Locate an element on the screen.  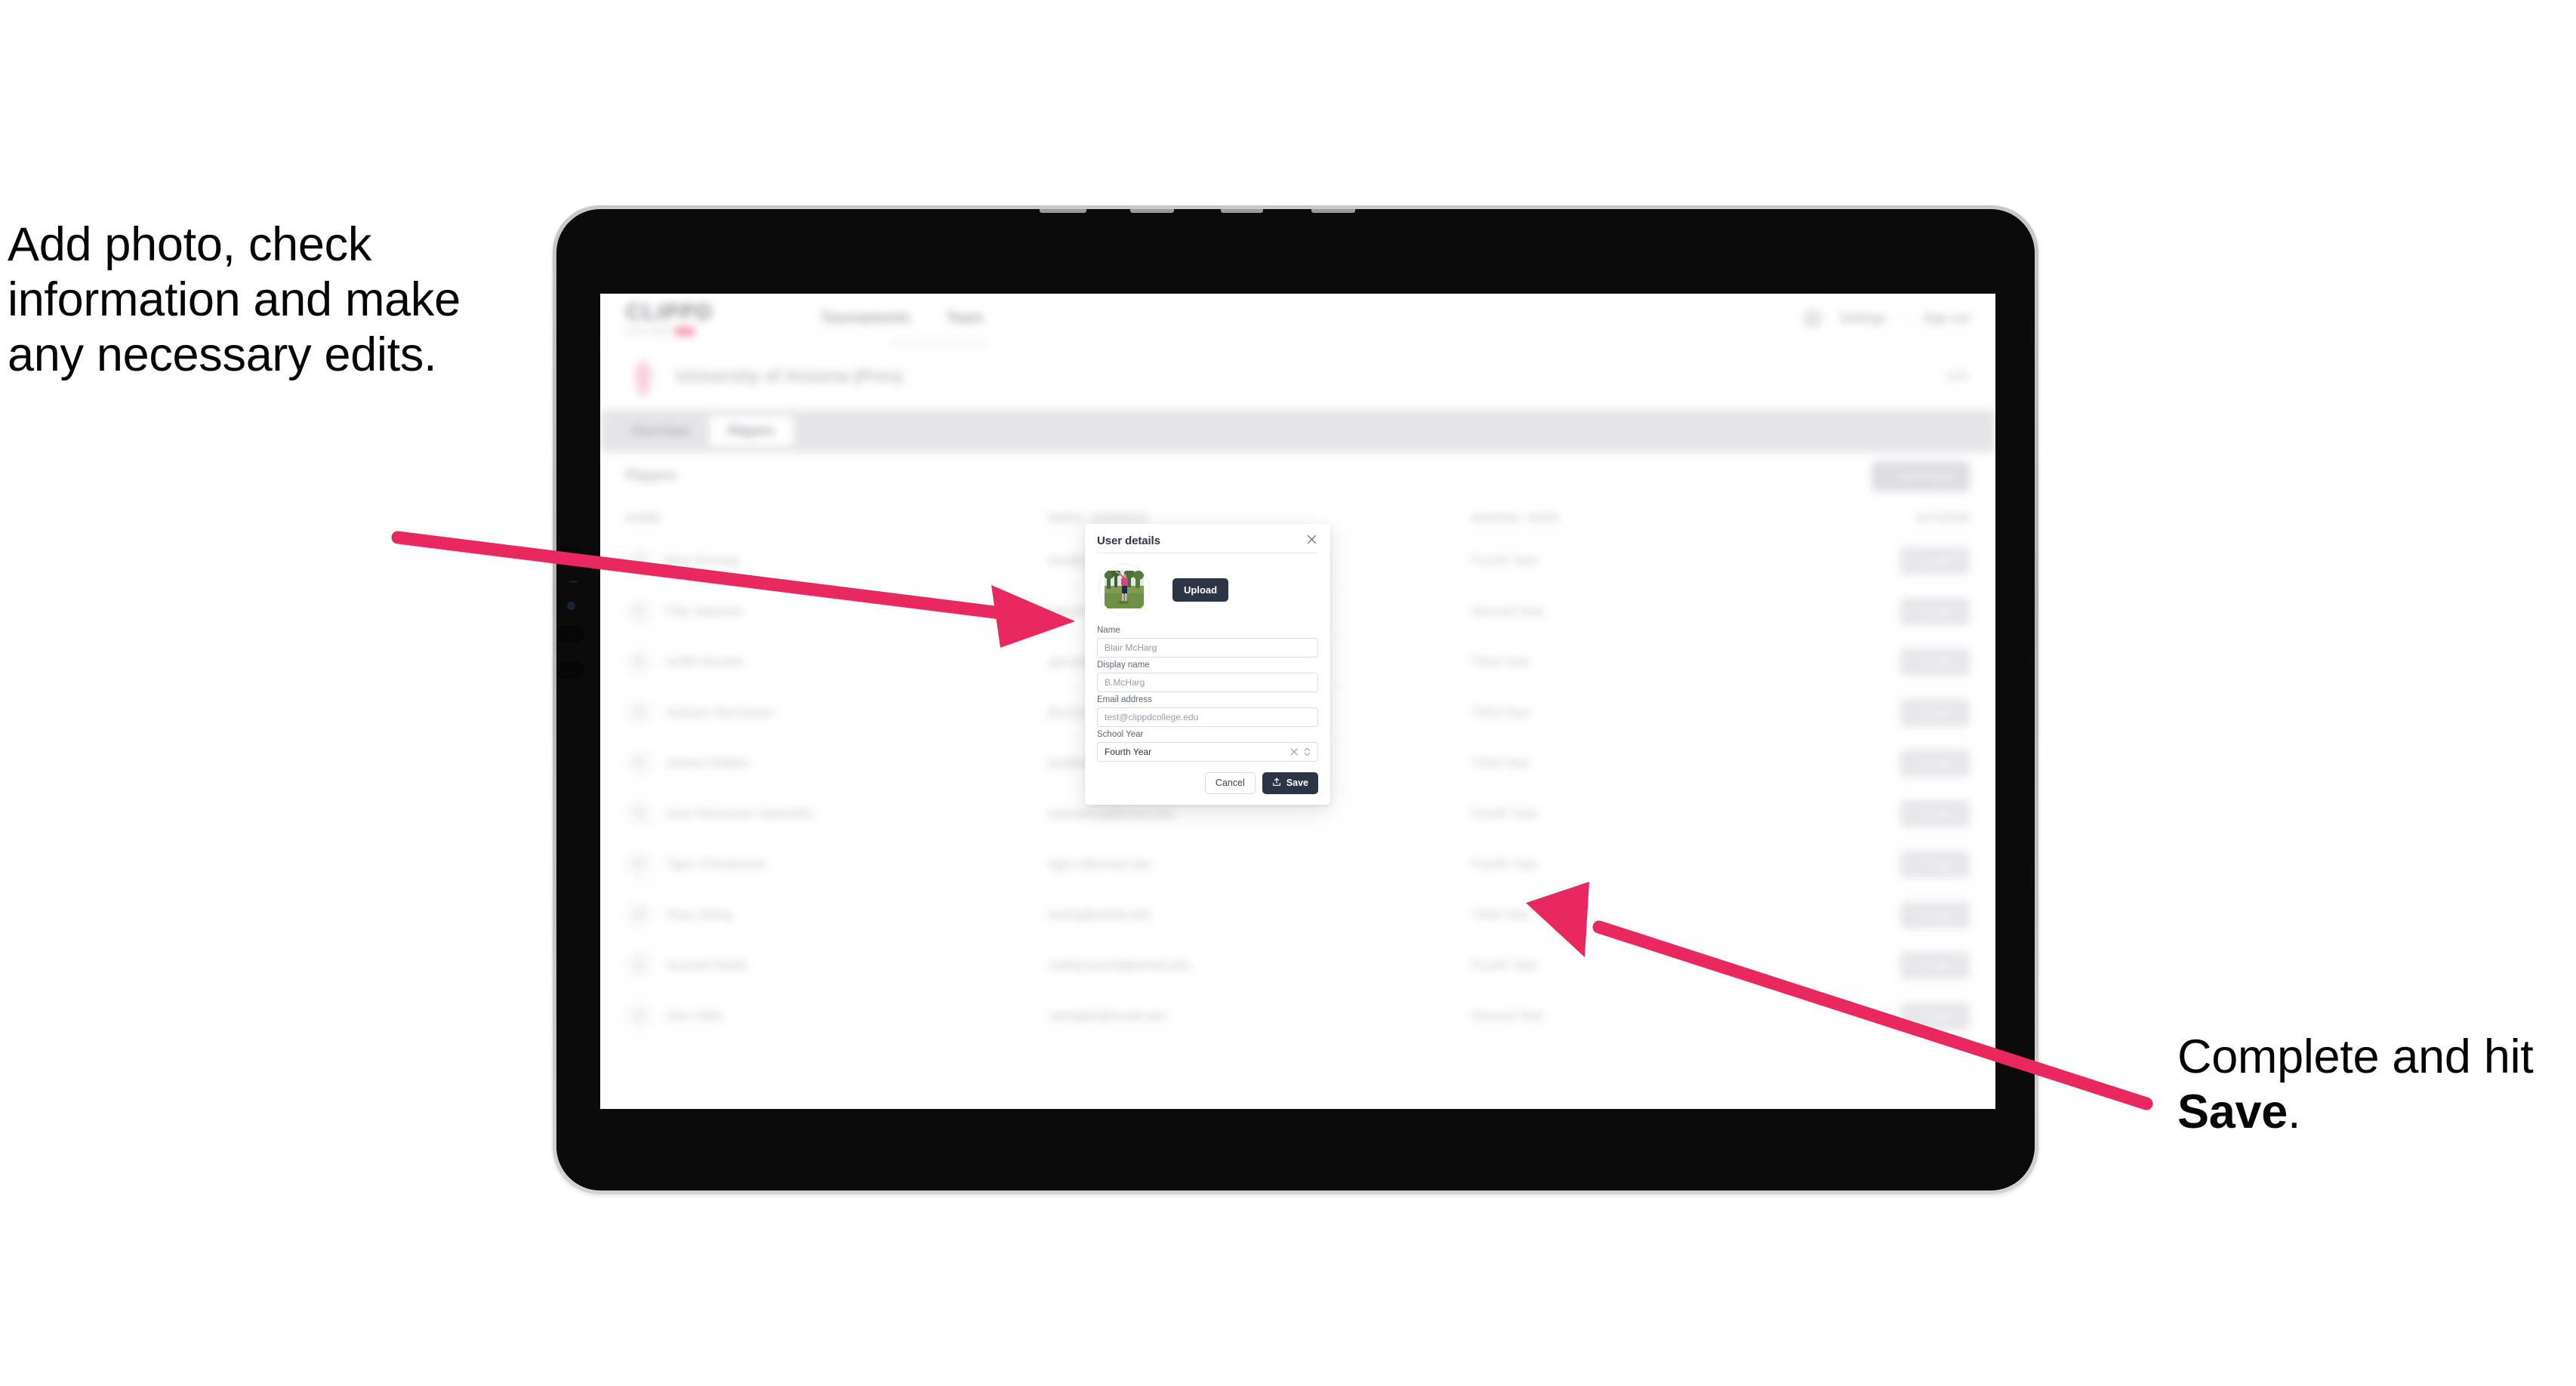
field-label-school-year: School Year is located at coordinates (1120, 734).